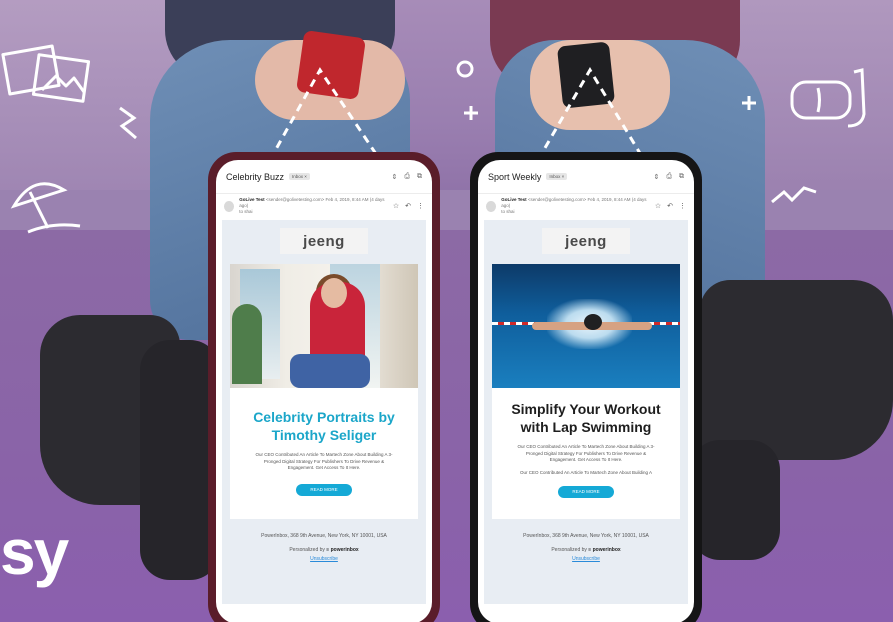 The width and height of the screenshot is (893, 622). What do you see at coordinates (46, 73) in the screenshot?
I see `photos-icon` at bounding box center [46, 73].